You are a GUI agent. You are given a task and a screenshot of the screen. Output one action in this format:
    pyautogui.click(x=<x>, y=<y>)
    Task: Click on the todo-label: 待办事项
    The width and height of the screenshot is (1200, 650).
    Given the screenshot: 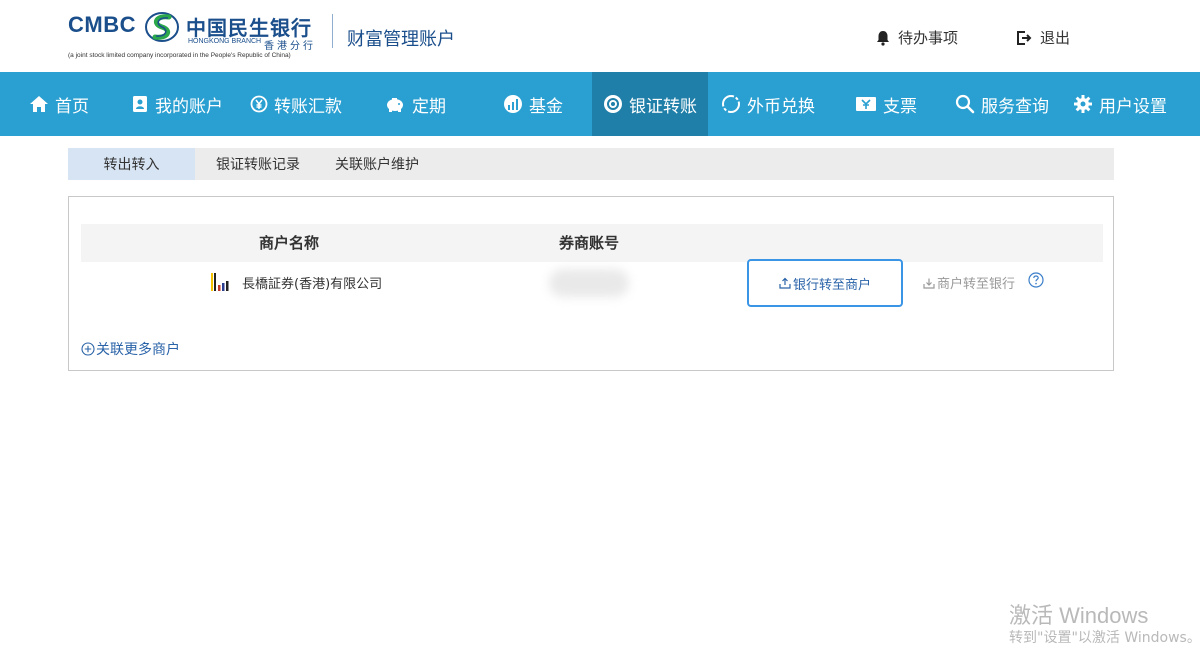 What is the action you would take?
    pyautogui.click(x=928, y=38)
    